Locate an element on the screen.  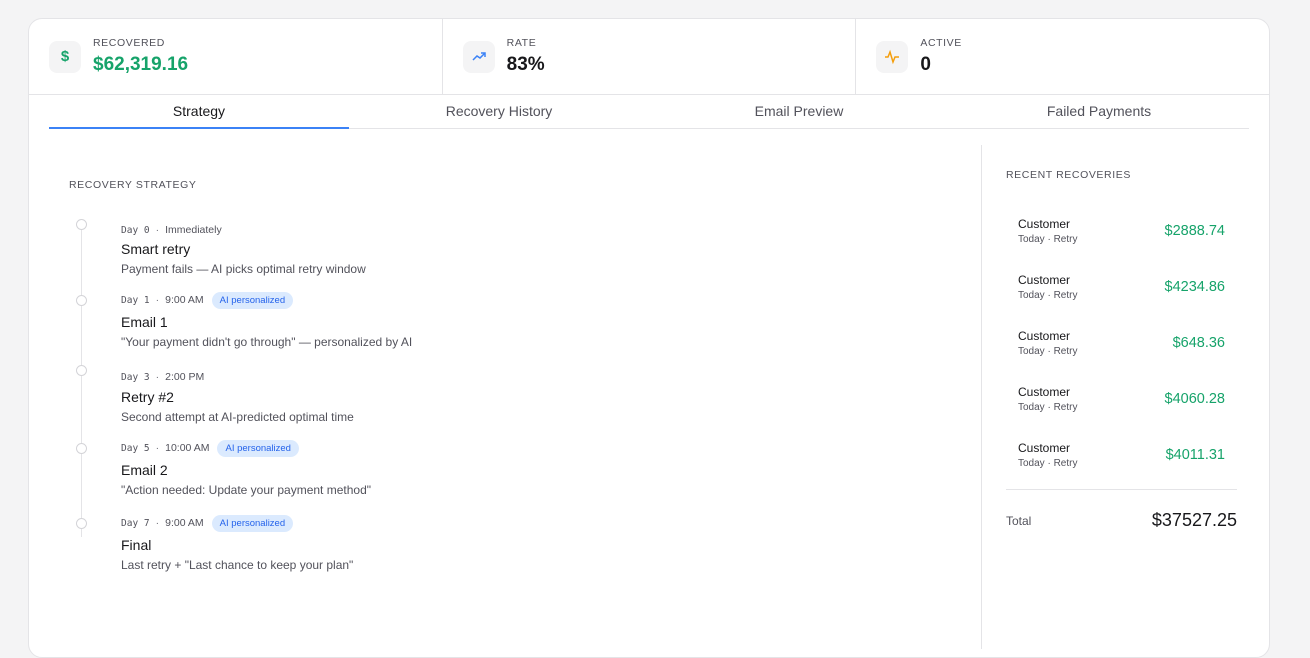
stats-row: $ RECOVERED $62,319.16 RATE 83% ACTIVE 0 is located at coordinates (649, 57).